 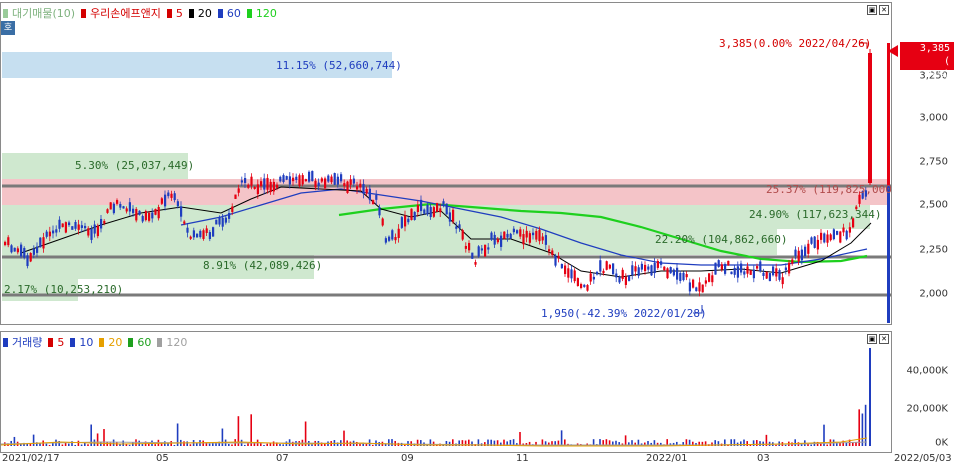 I want to click on ma60-marker-icon, so click(x=220, y=13).